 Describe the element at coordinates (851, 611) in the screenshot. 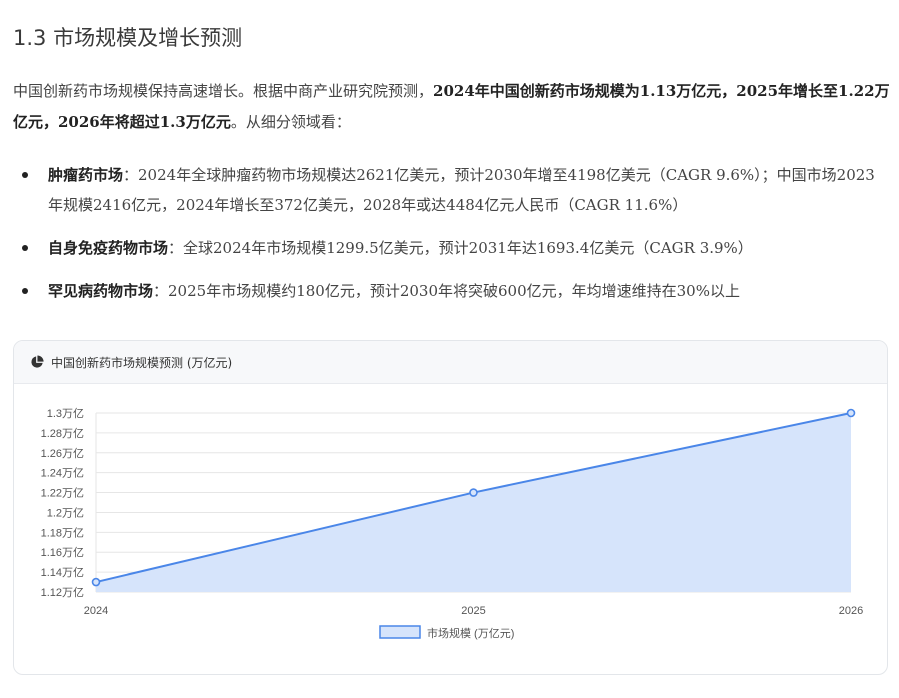

I see `x-tick-label: 2026` at that location.